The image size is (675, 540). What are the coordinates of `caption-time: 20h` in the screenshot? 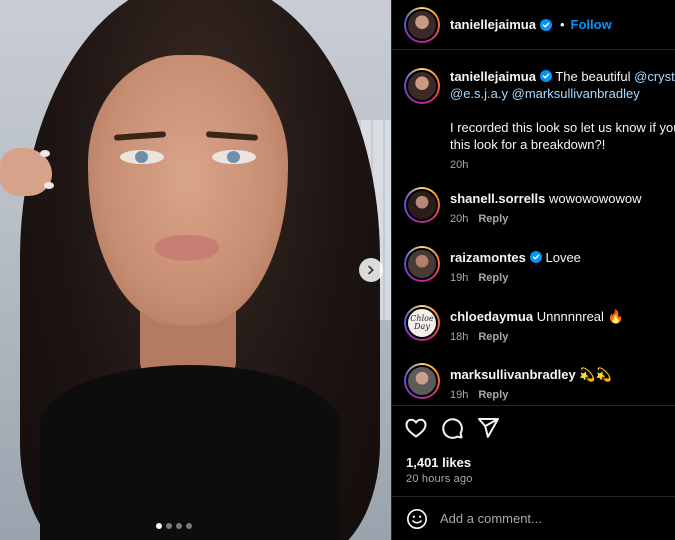 It's located at (459, 165).